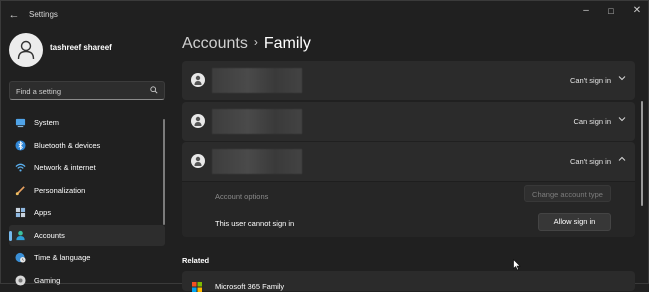 Image resolution: width=649 pixels, height=292 pixels. What do you see at coordinates (574, 222) in the screenshot?
I see `allow-sign-in-button: Allow sign in` at bounding box center [574, 222].